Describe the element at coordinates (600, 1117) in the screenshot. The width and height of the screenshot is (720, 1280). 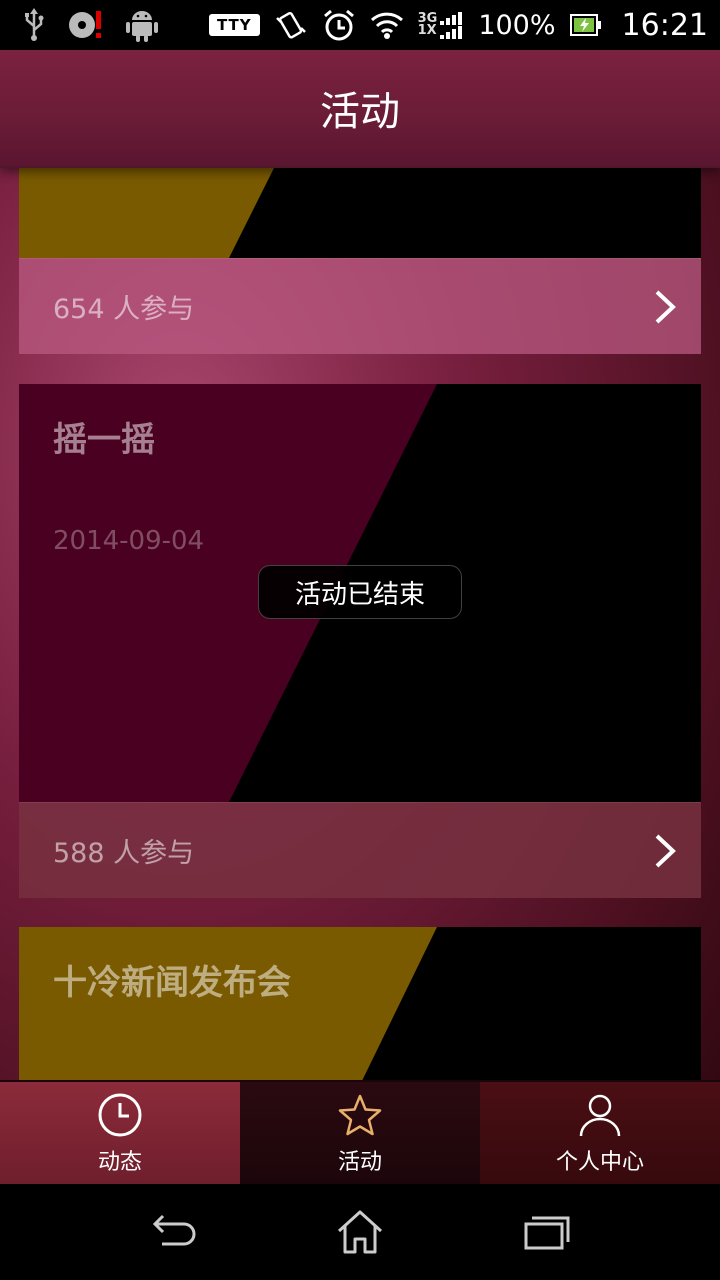
I see `person-icon` at that location.